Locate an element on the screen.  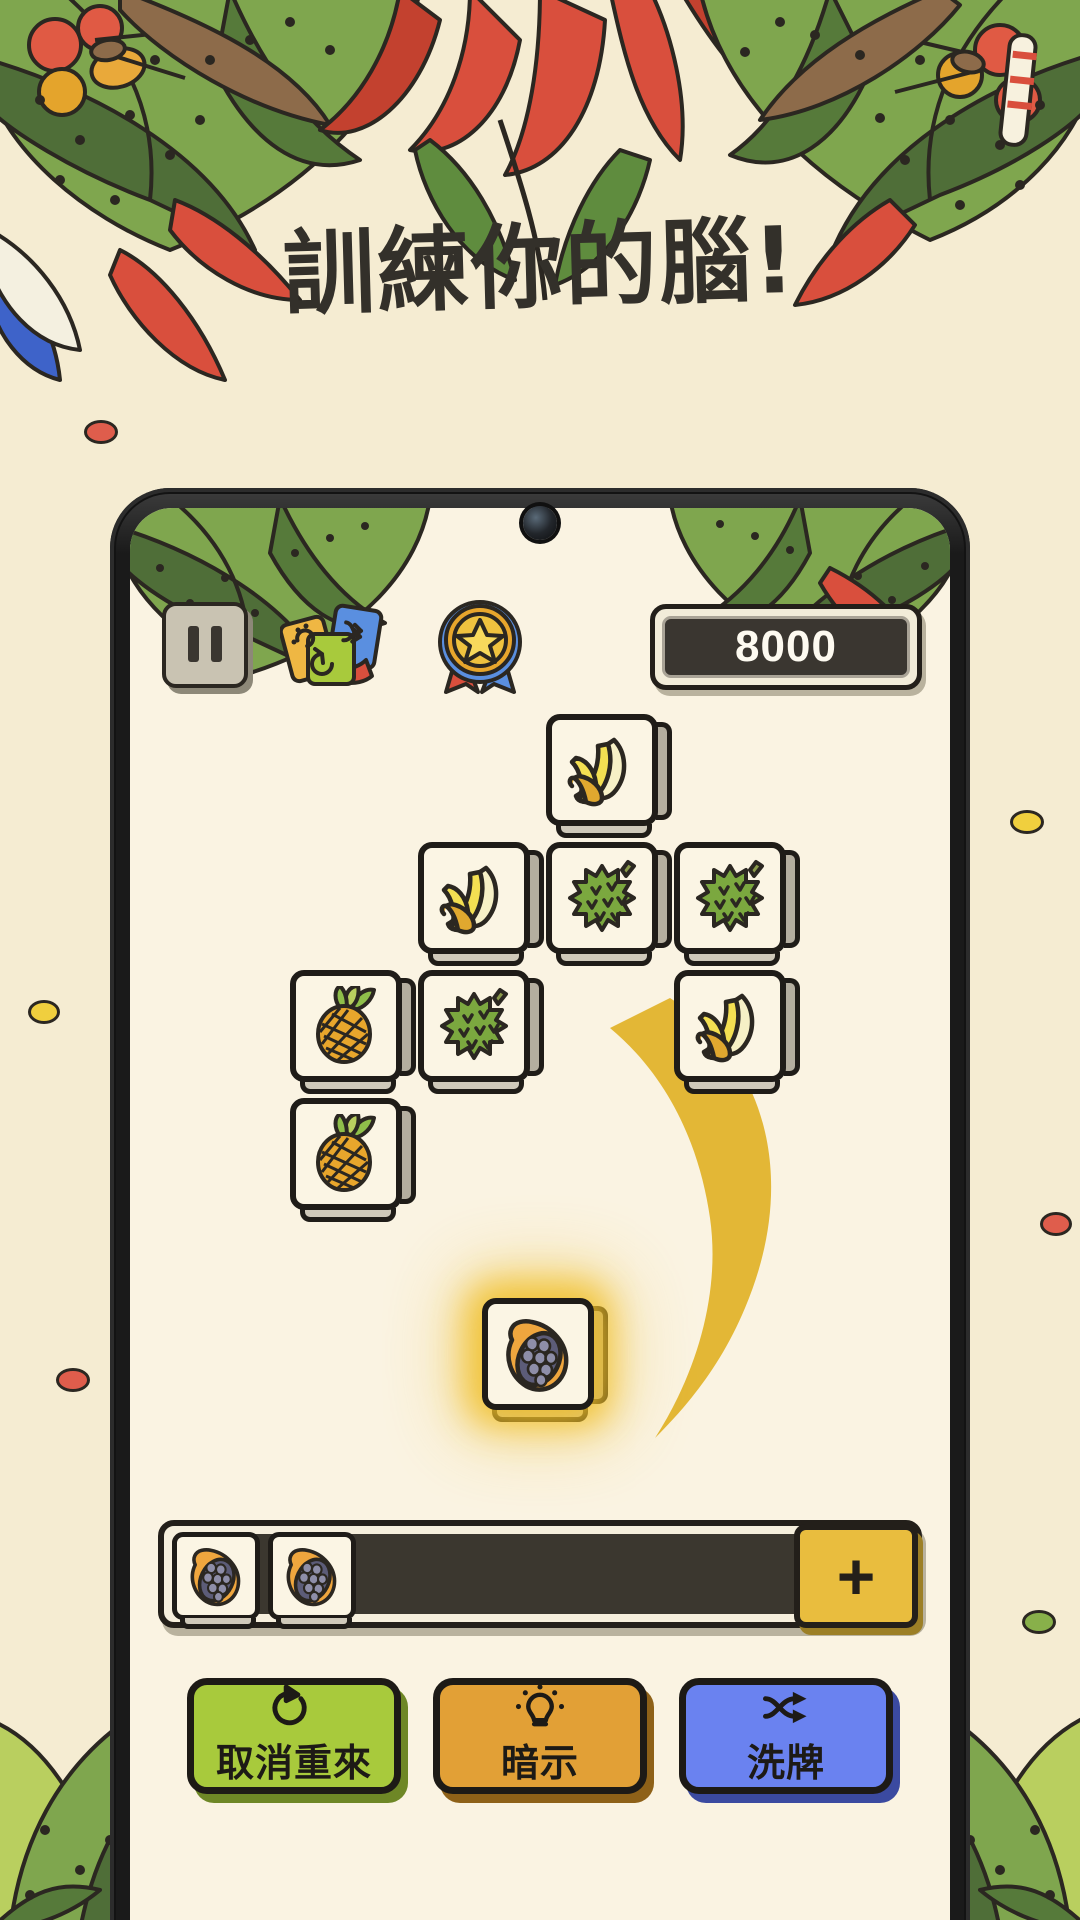
page-title: 訓練你的腦! is located at coordinates (540, 267).